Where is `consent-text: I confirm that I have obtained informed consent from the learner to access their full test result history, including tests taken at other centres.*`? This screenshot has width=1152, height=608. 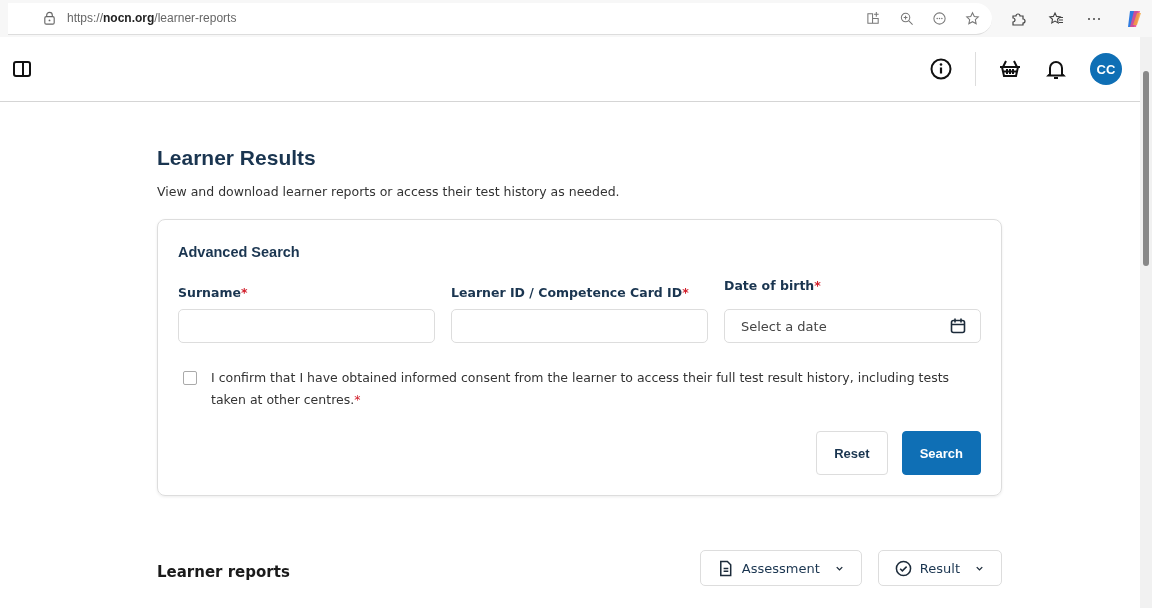
consent-text: I confirm that I have obtained informed consent from the learner to access their full test result history, including tests taken at other centres.* is located at coordinates (581, 389).